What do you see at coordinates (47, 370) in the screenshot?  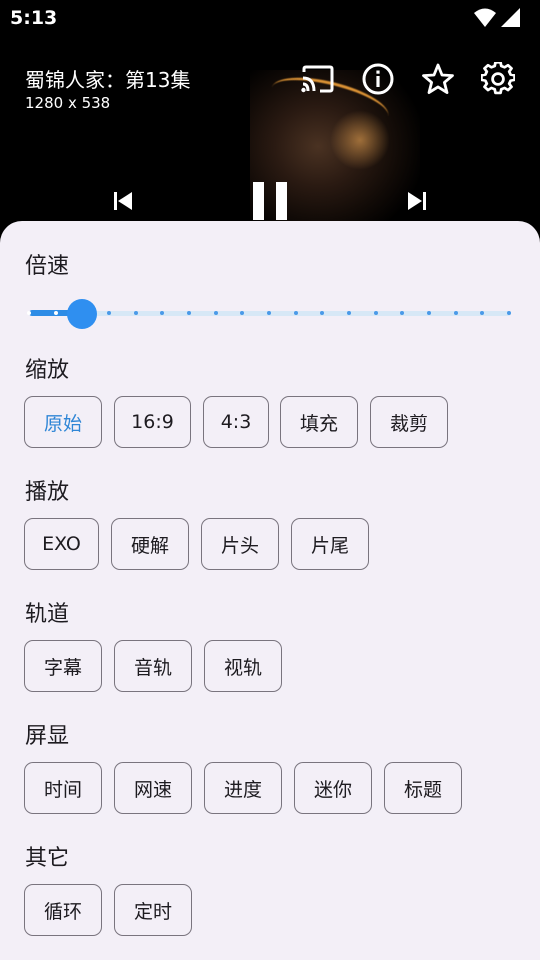 I see `scale-title: 缩放` at bounding box center [47, 370].